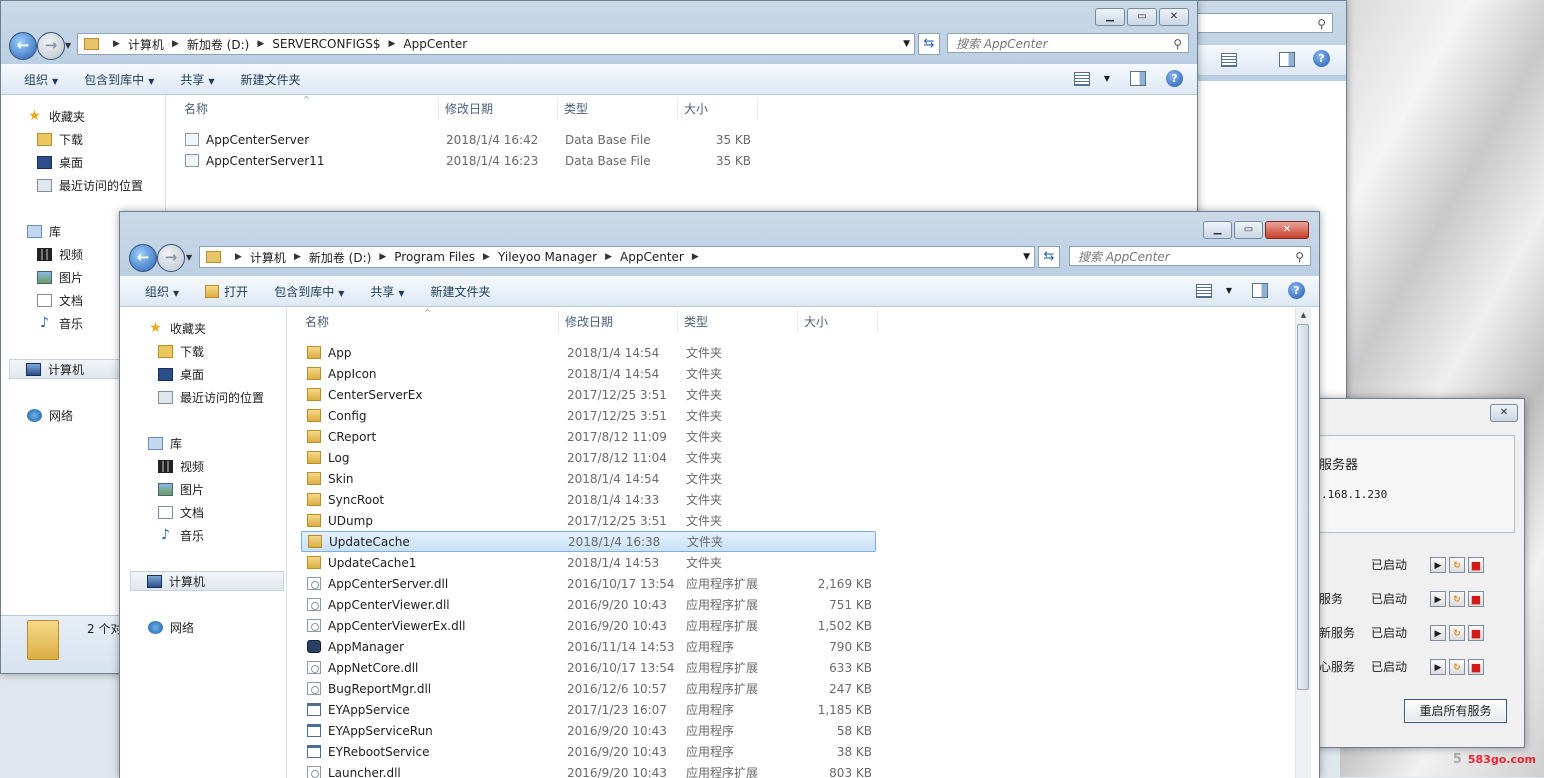  What do you see at coordinates (586, 415) in the screenshot?
I see `file-row: Config2017/12/25 3:51文件夹` at bounding box center [586, 415].